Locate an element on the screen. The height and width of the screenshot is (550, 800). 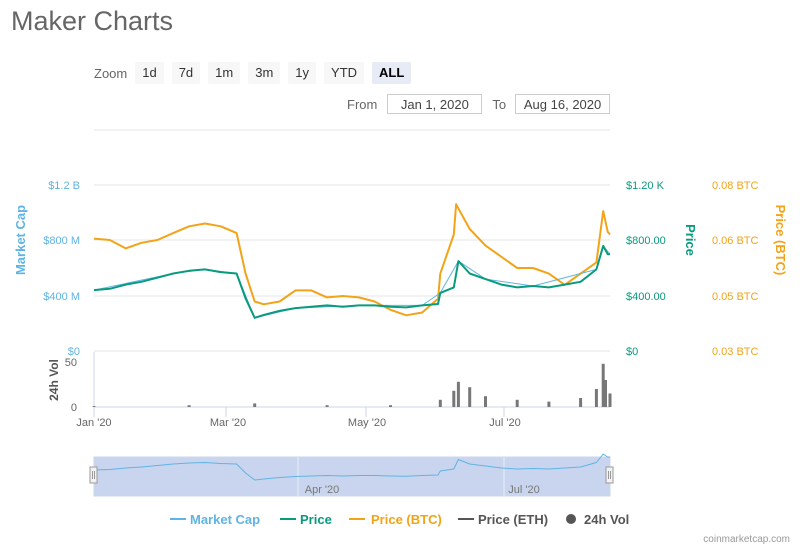
legend-item-price-btc: Price (BTC) is located at coordinates (395, 519).